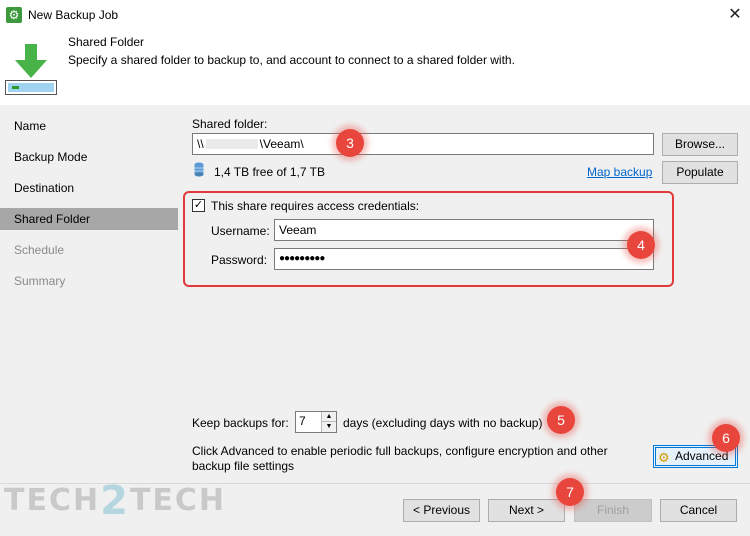 The image size is (750, 536). What do you see at coordinates (200, 144) in the screenshot?
I see `shared-folder-prefix: \\` at bounding box center [200, 144].